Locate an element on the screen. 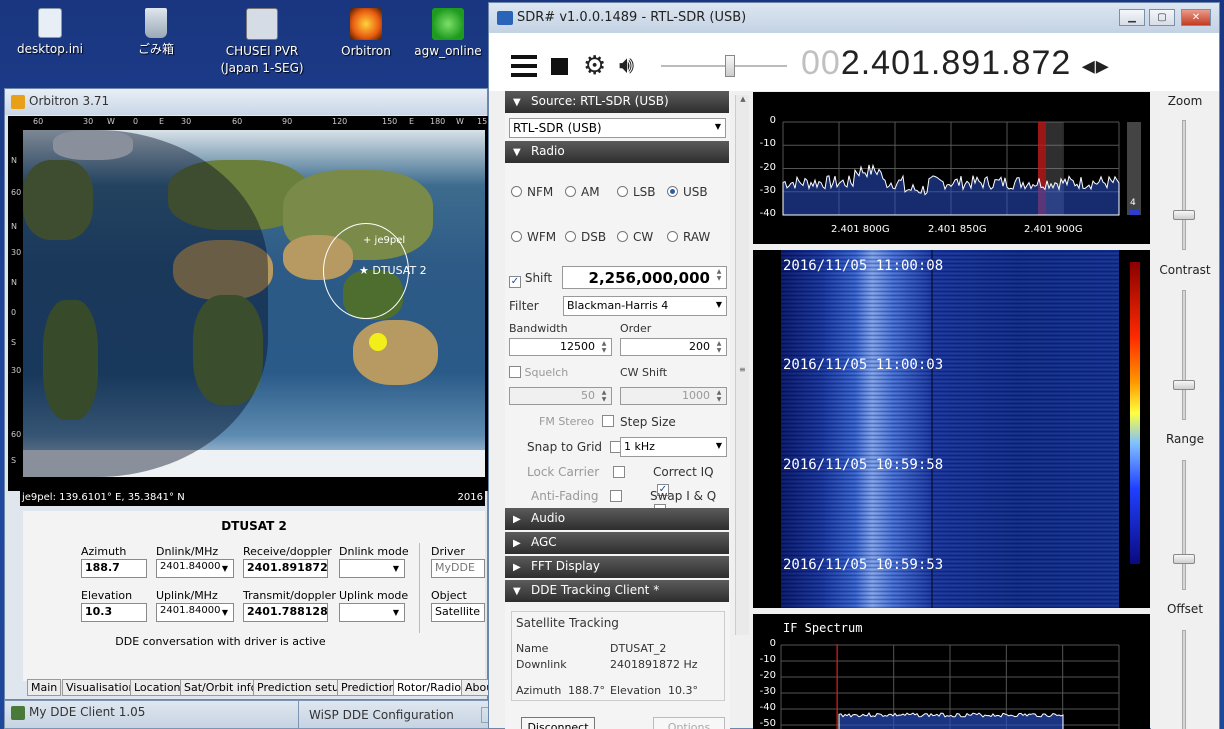  sdr-toolbar: ⚙ 🔊︎ 002.401.891.872 ◂▸ is located at coordinates (854, 62).